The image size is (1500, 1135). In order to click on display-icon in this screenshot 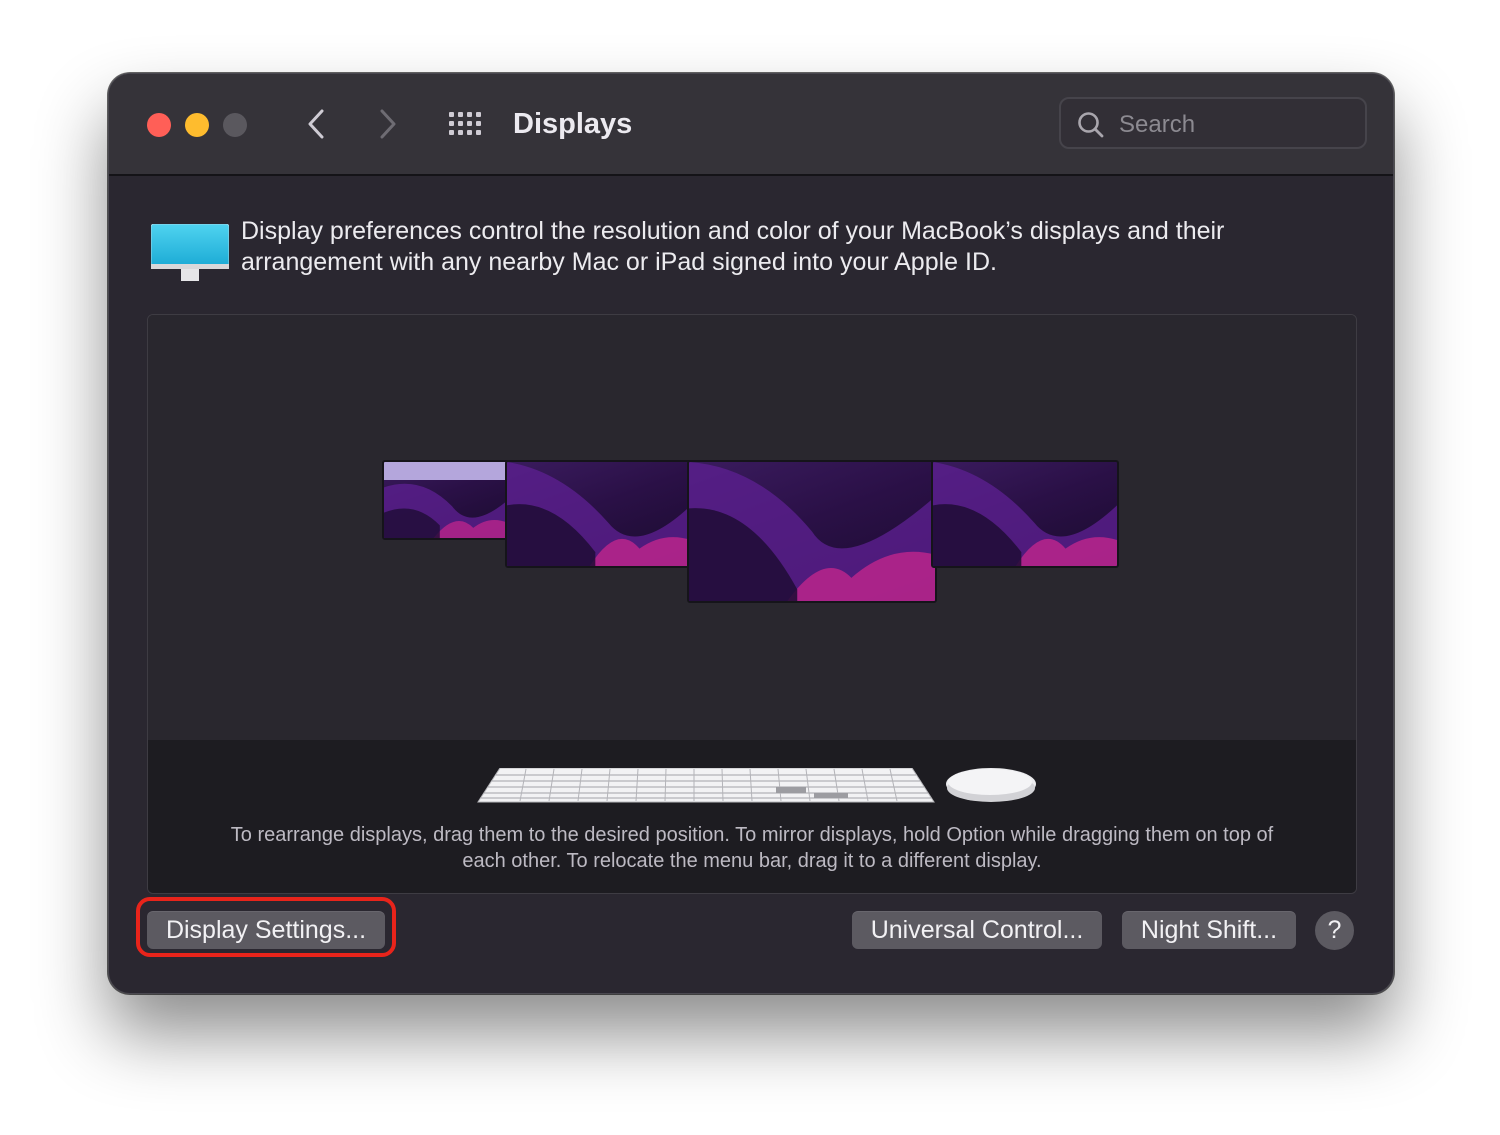, I will do `click(190, 252)`.